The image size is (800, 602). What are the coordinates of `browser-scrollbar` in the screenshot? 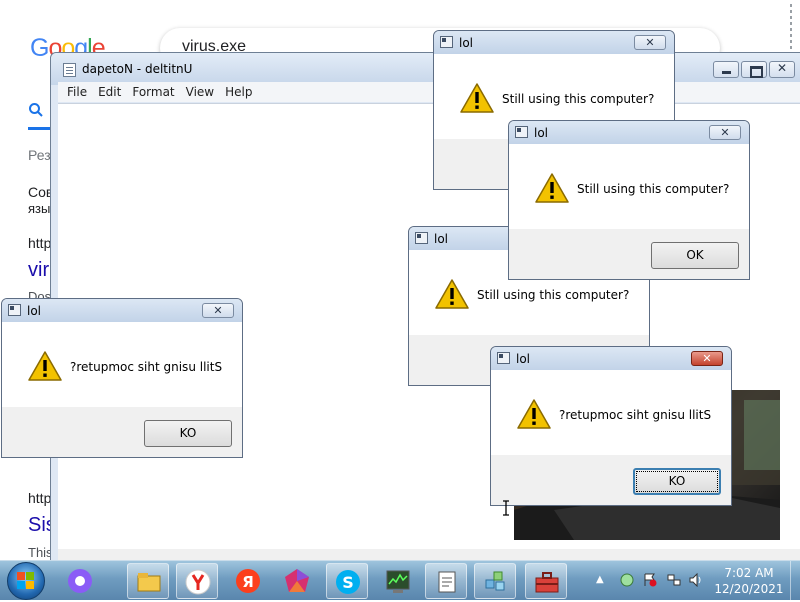 It's located at (791, 28).